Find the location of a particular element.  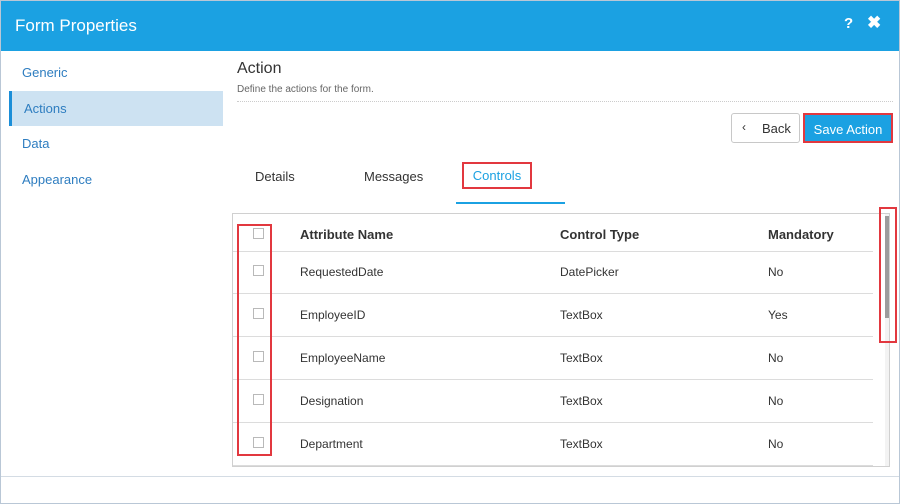

column-header-mandatory: Mandatory is located at coordinates (801, 234).